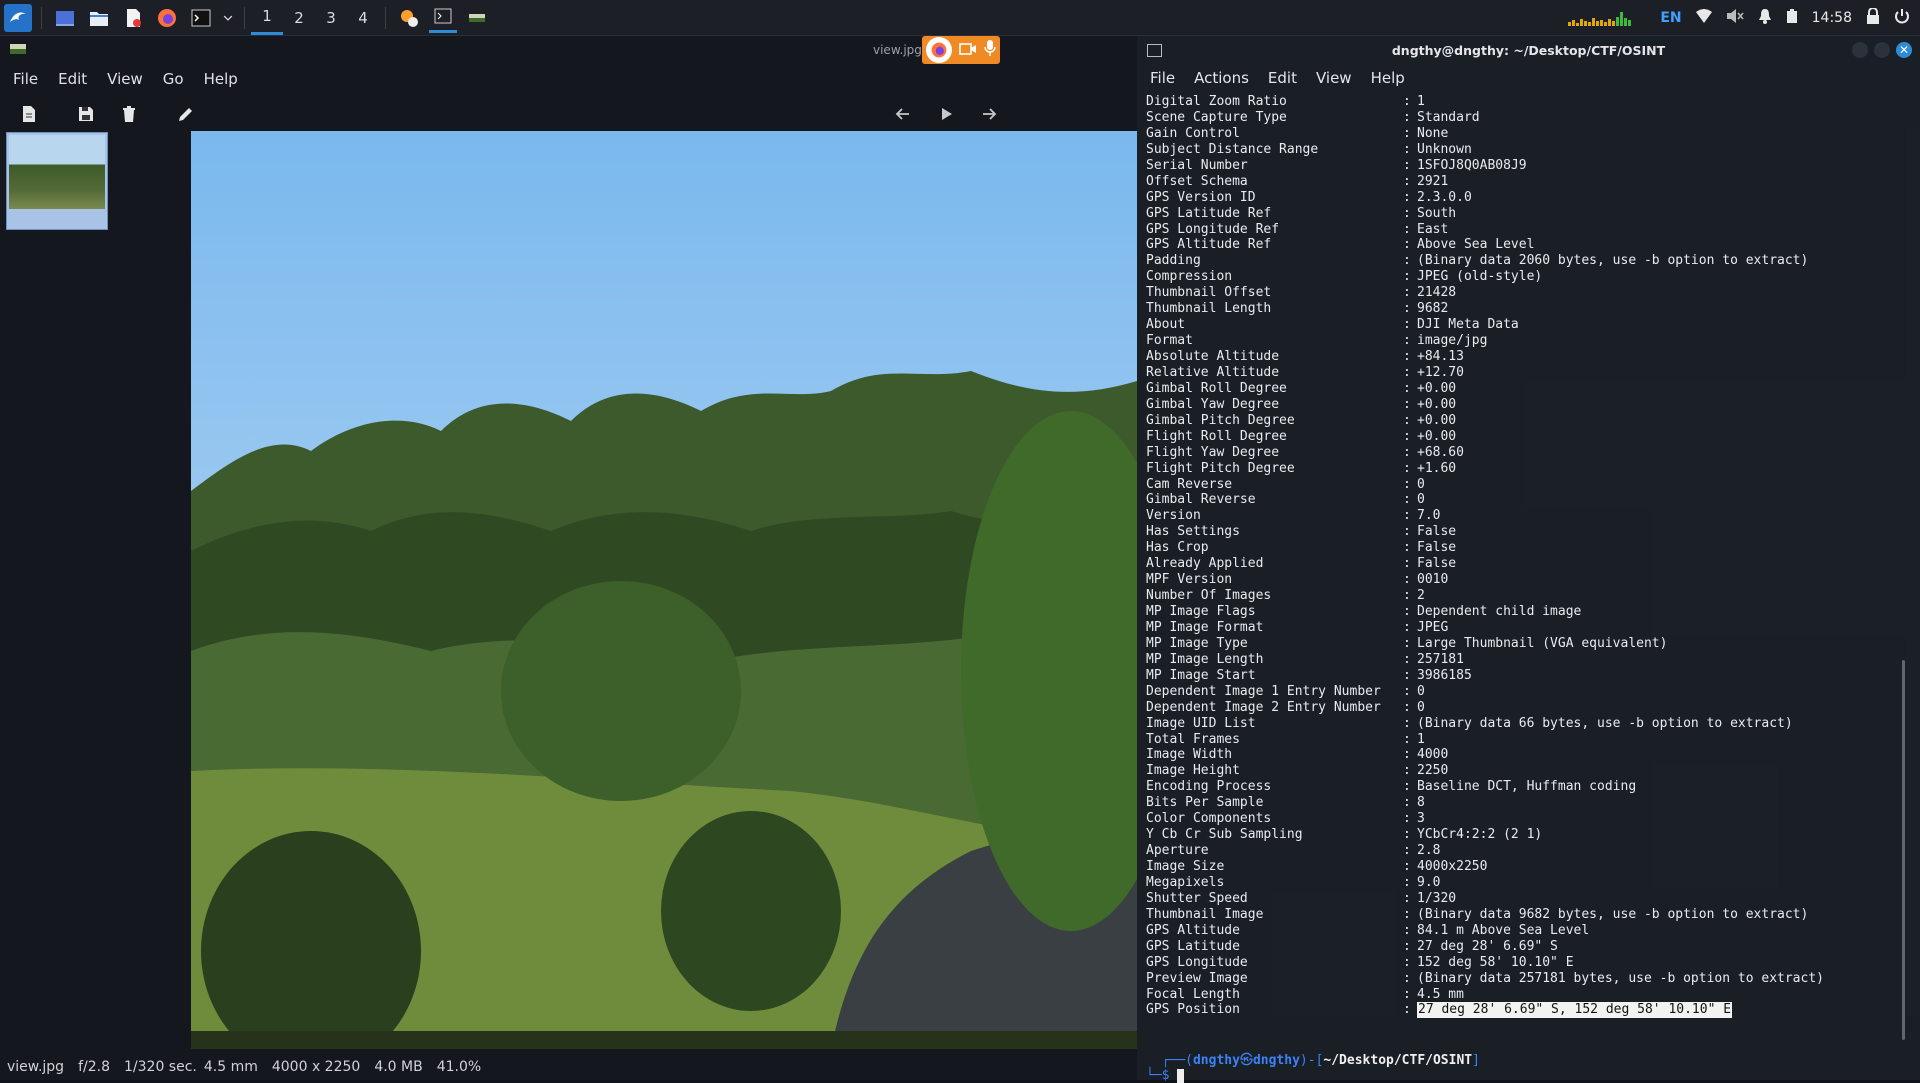  What do you see at coordinates (1516, 771) in the screenshot?
I see `exif-row: Image Height:2250` at bounding box center [1516, 771].